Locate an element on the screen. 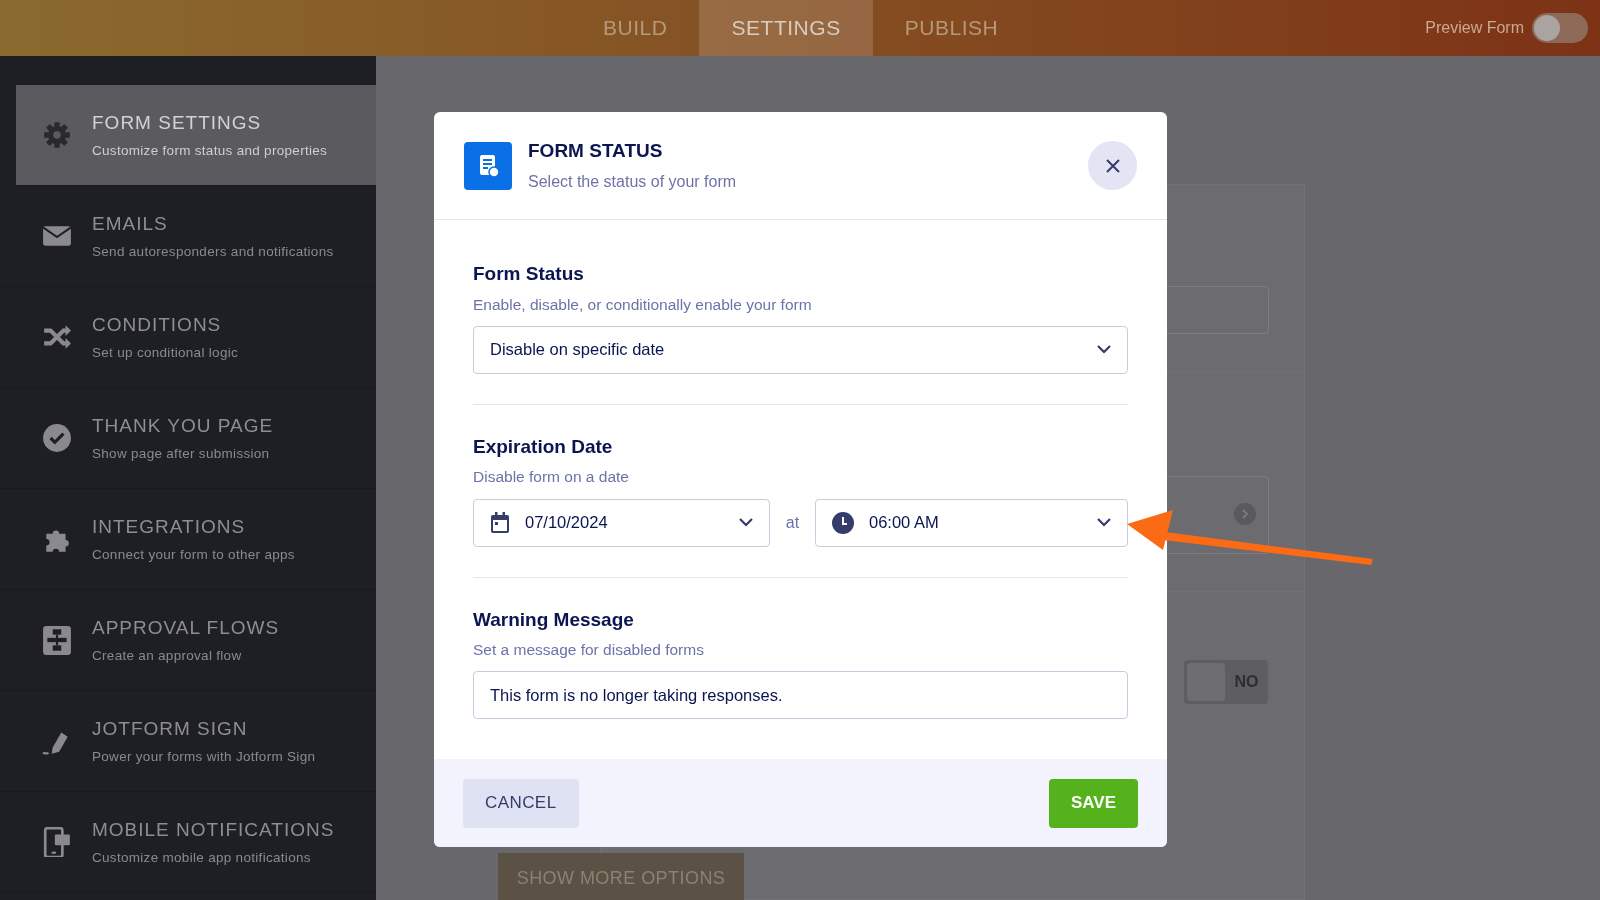 This screenshot has height=900, width=1600. nav-tab: PUBLISH is located at coordinates (951, 28).